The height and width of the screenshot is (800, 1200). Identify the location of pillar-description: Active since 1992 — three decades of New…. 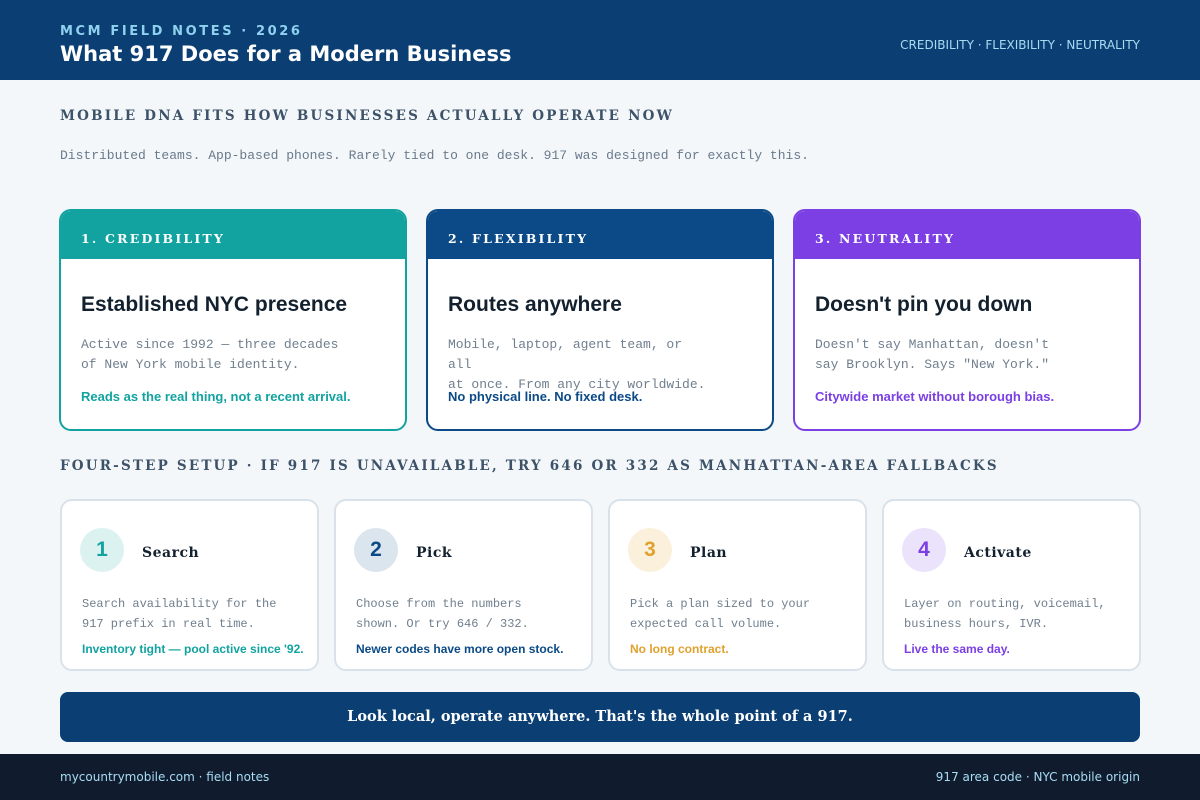
(211, 355).